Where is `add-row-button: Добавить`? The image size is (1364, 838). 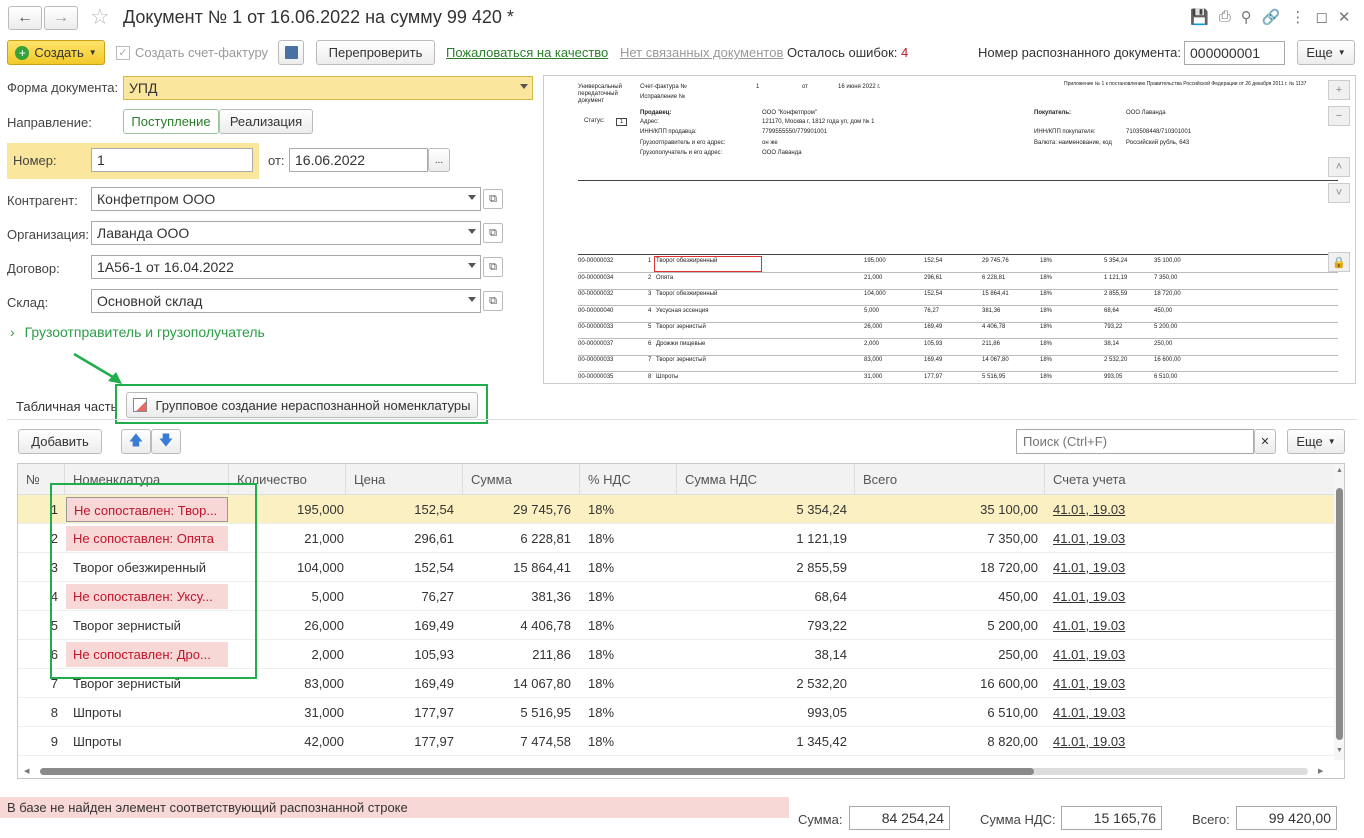 add-row-button: Добавить is located at coordinates (60, 441).